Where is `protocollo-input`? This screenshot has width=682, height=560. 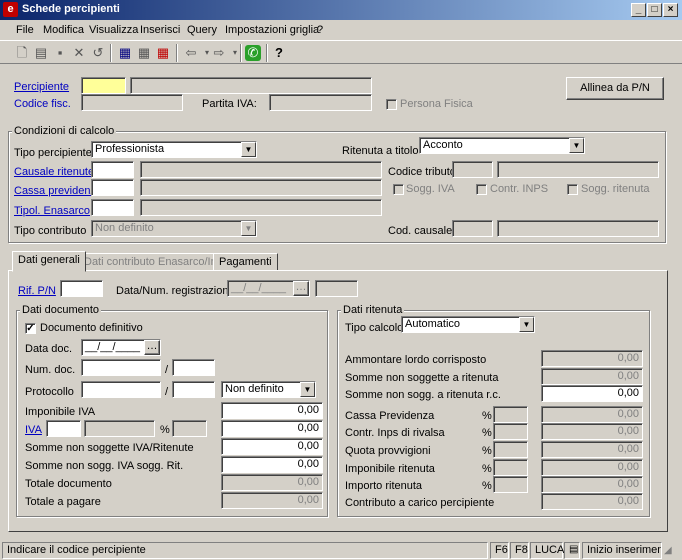 protocollo-input is located at coordinates (121, 389).